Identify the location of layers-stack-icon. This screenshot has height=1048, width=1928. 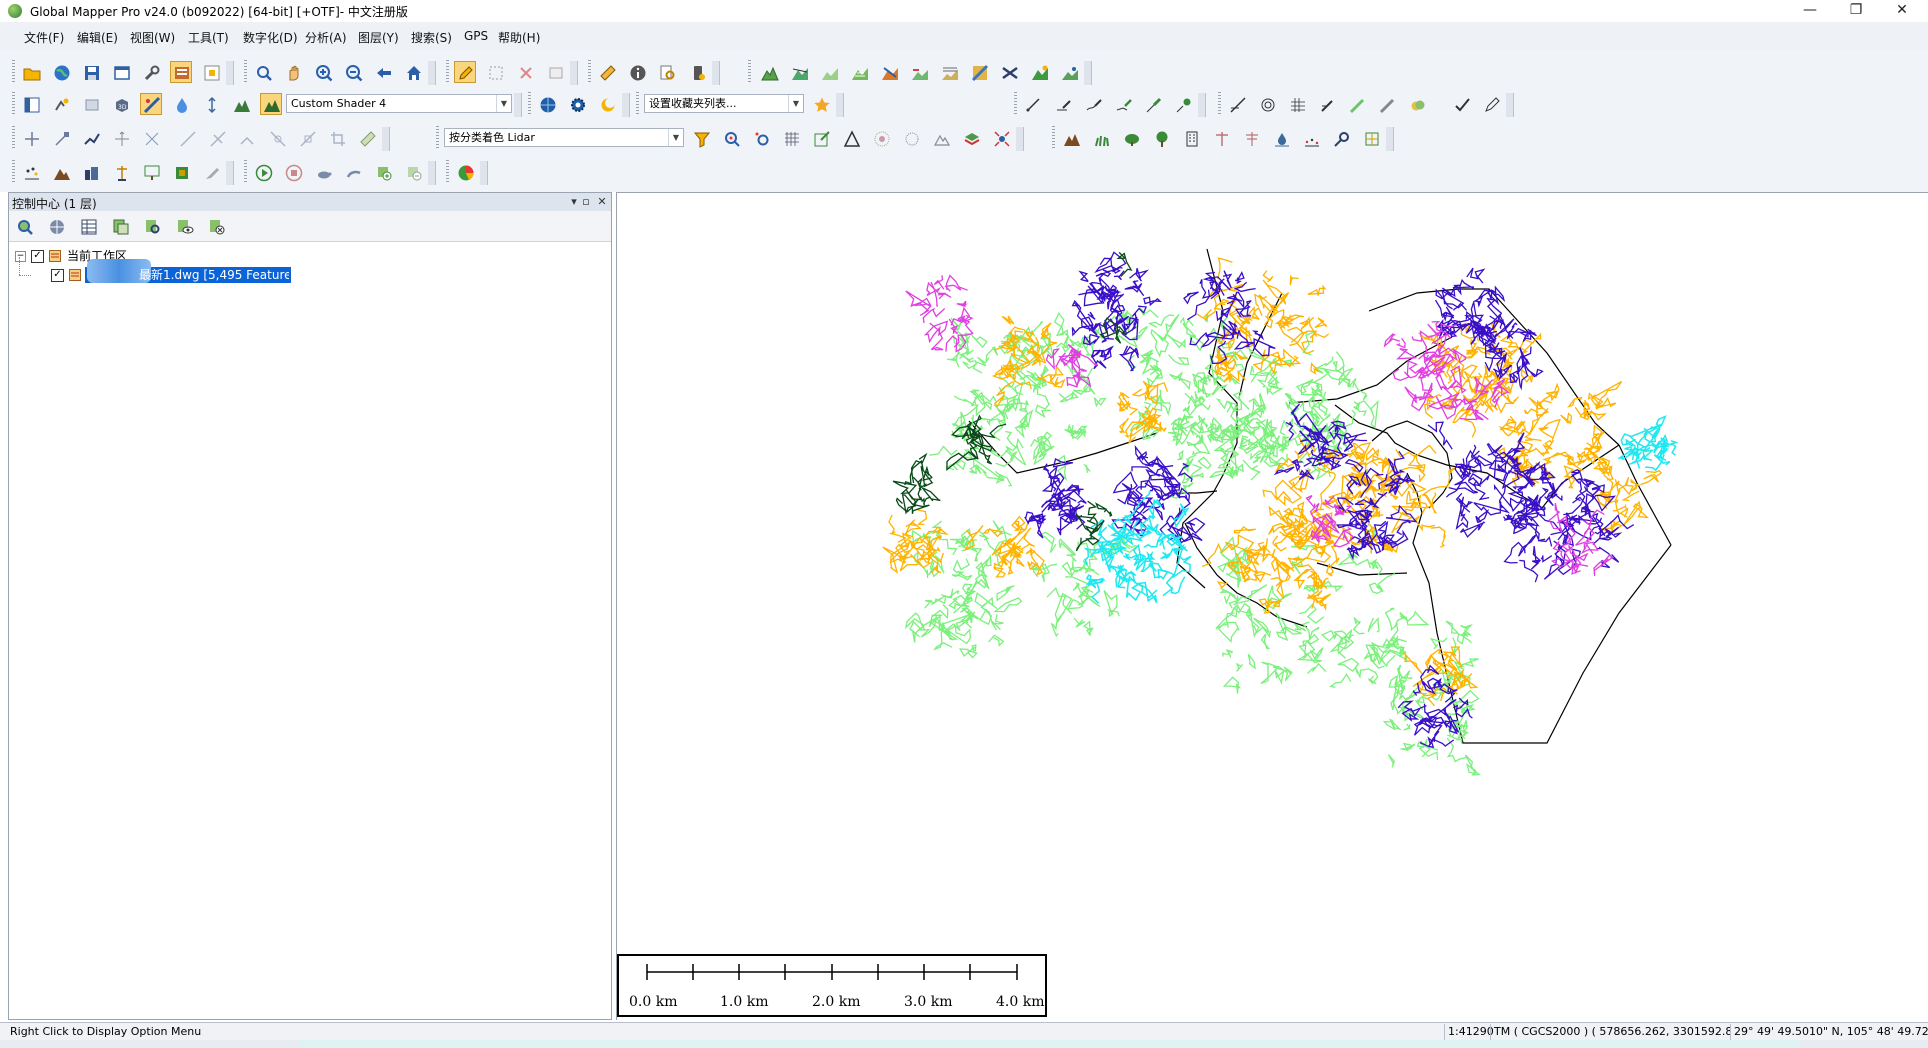
(971, 138).